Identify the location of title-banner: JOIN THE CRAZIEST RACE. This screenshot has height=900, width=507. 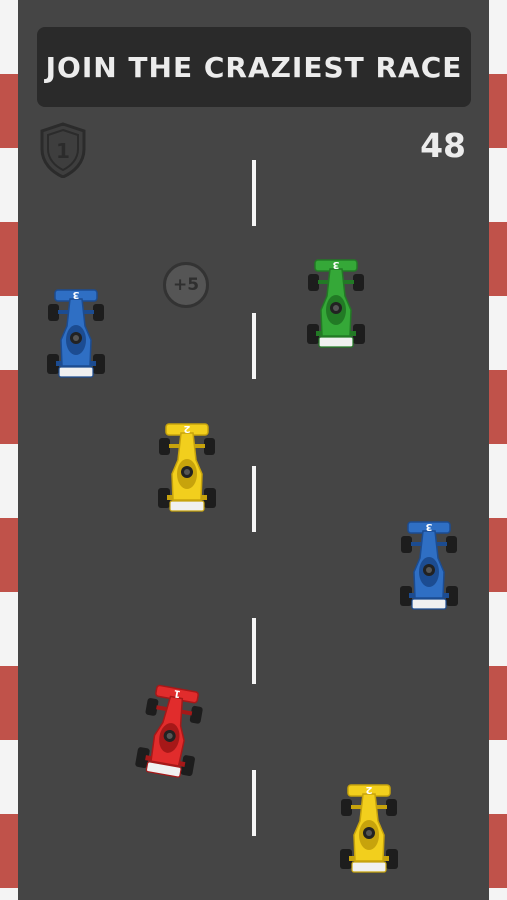
(254, 67).